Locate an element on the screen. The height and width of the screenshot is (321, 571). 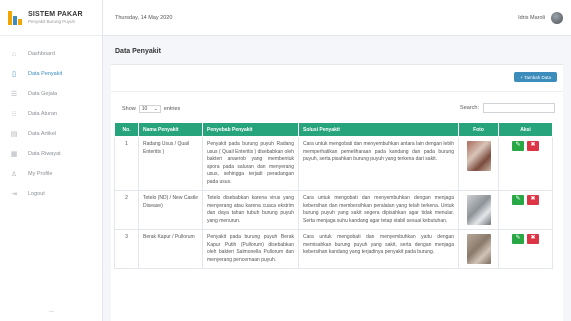
home-icon: ⌂ is located at coordinates (14, 54).